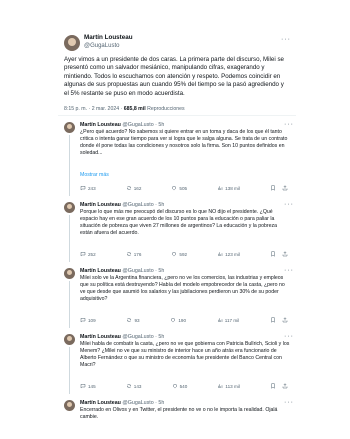 This screenshot has width=350, height=439. What do you see at coordinates (232, 320) in the screenshot?
I see `views-count: 117 mil` at bounding box center [232, 320].